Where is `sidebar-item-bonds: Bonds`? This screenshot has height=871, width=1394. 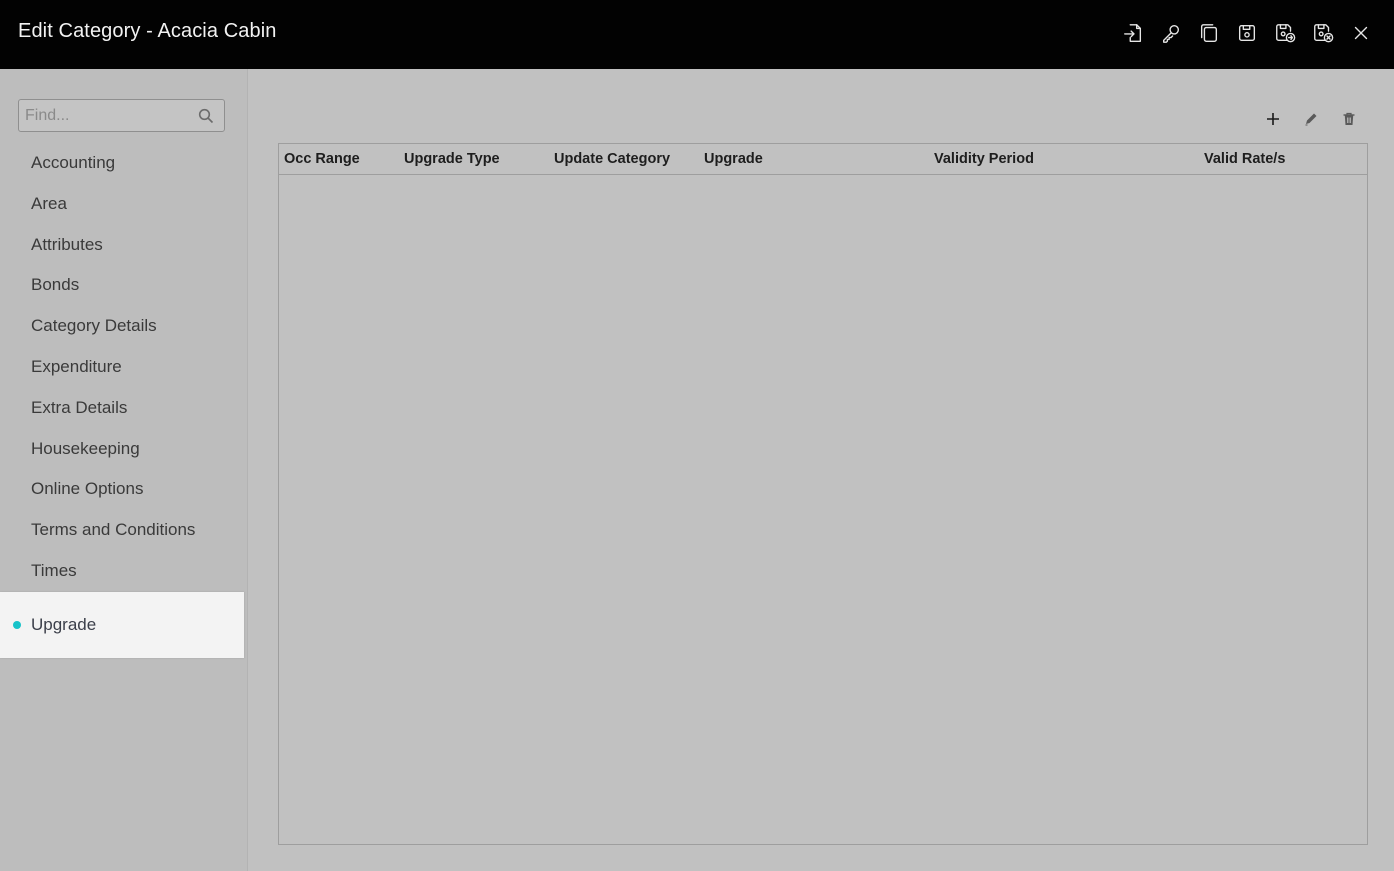
sidebar-item-bonds: Bonds is located at coordinates (123, 285).